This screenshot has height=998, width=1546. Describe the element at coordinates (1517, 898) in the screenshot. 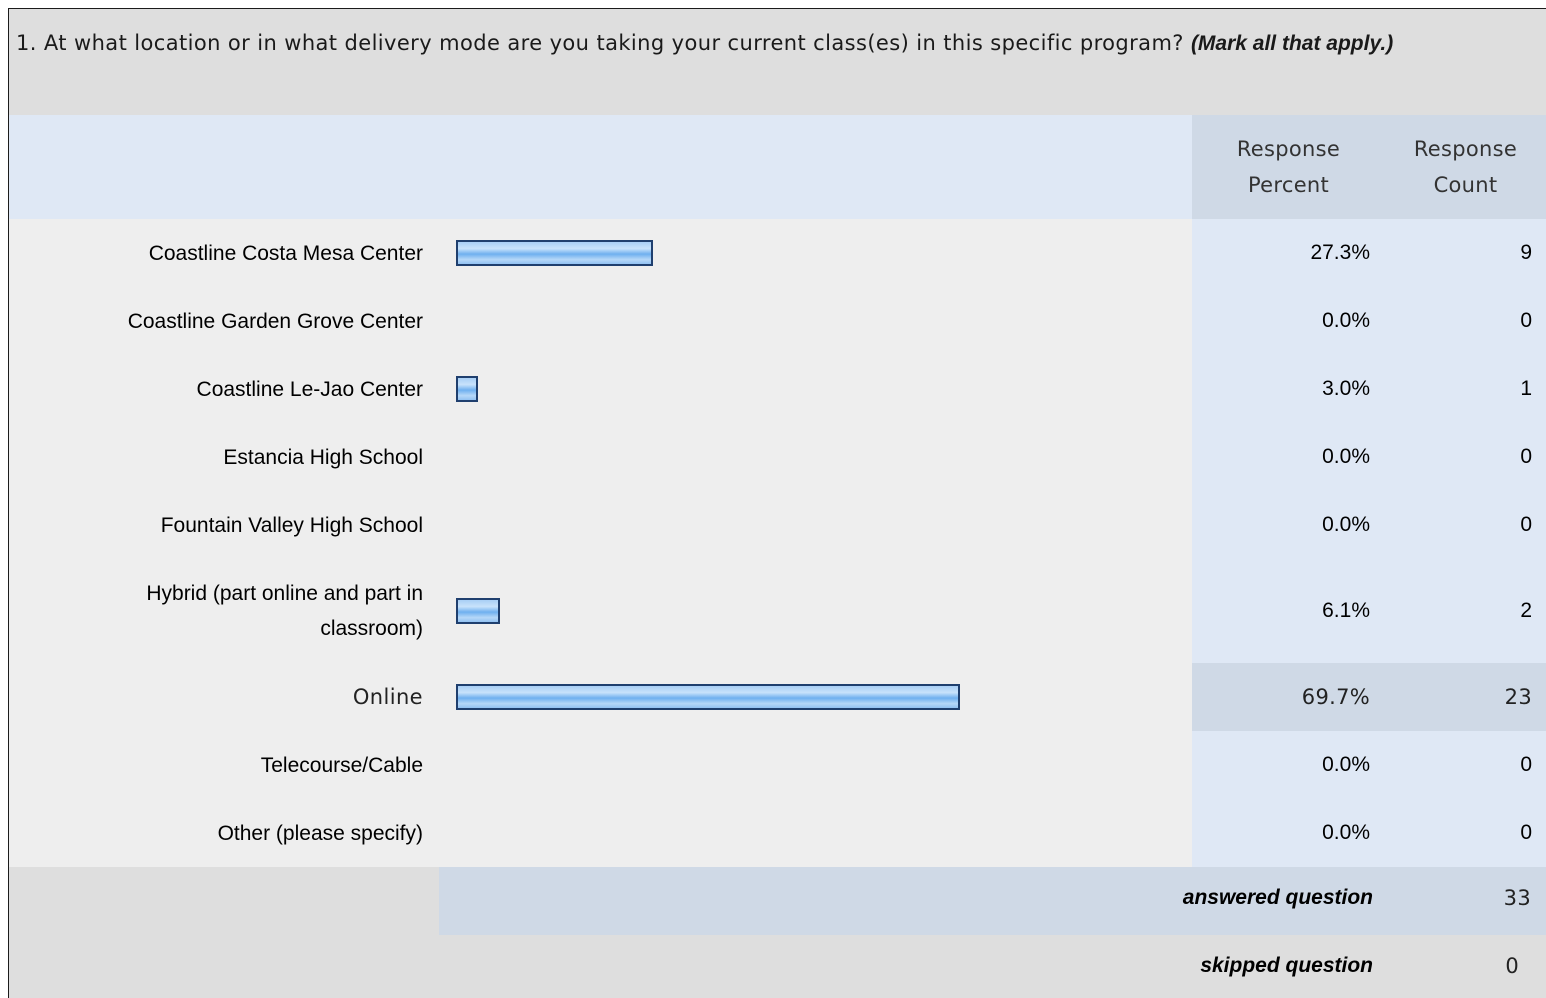

I see `answered-question-value: 33` at that location.